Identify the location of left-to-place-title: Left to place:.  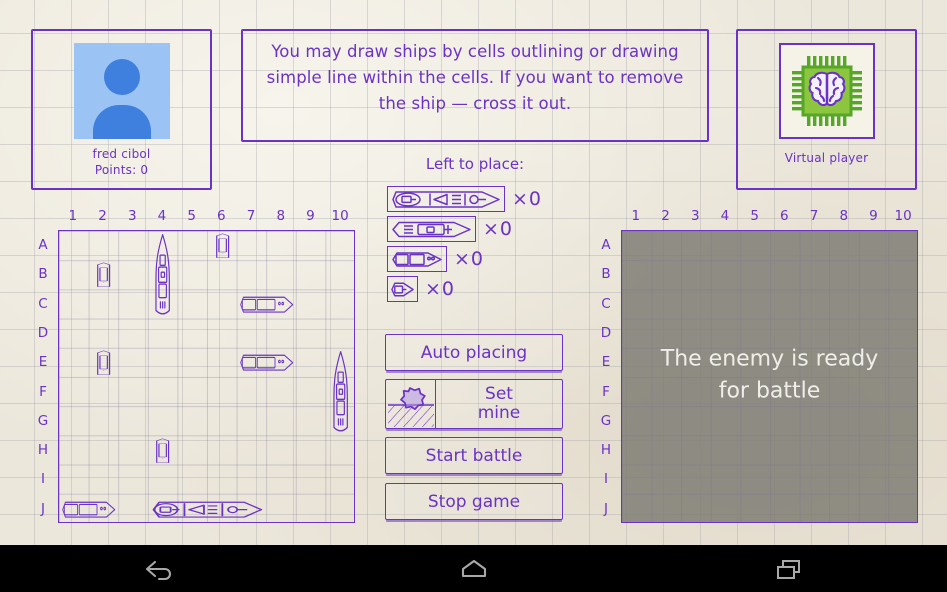
(475, 164).